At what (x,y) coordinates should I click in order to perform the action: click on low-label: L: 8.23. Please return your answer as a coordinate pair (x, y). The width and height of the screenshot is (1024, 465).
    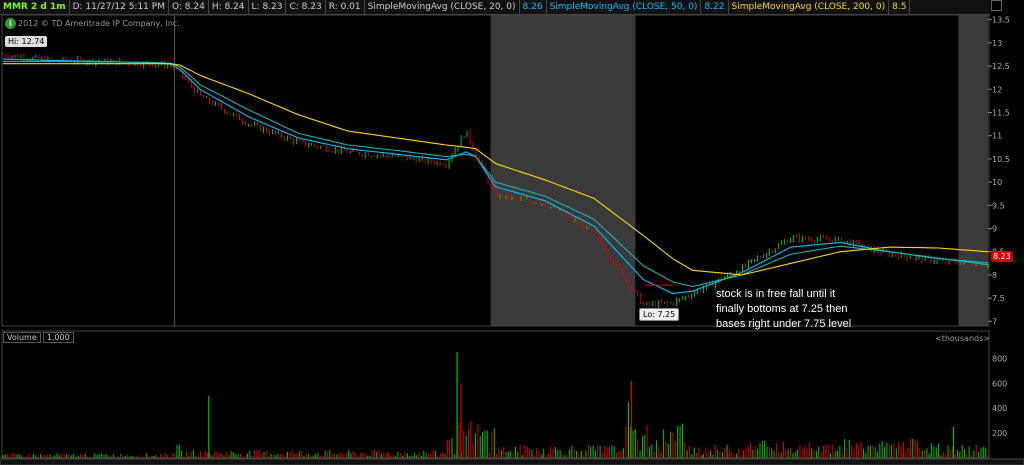
    Looking at the image, I should click on (268, 7).